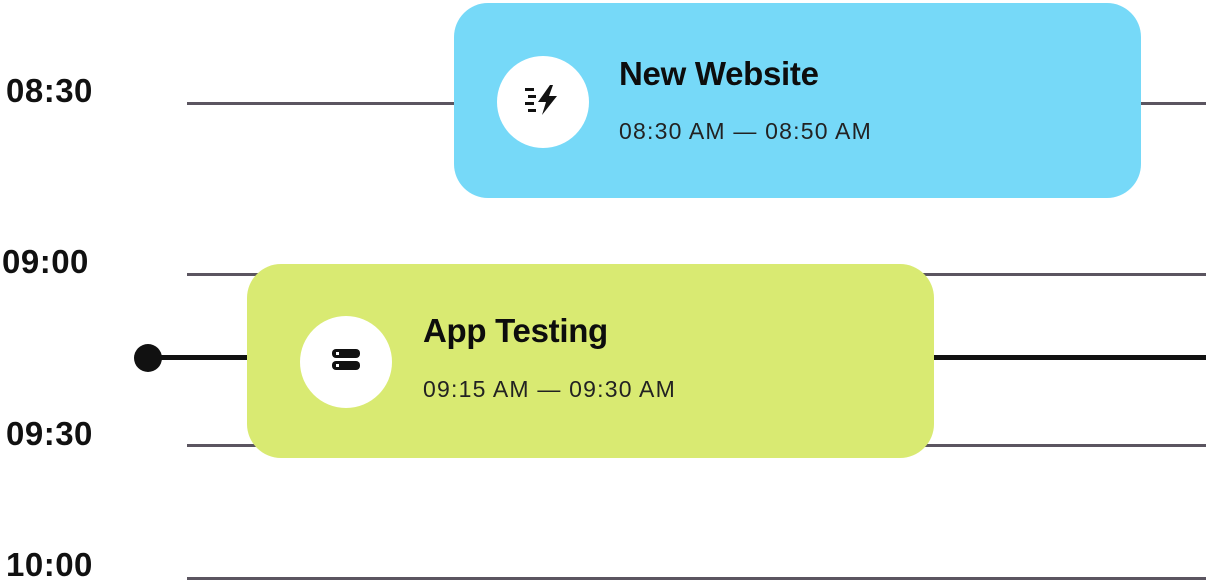 This screenshot has width=1206, height=583. I want to click on server-icon, so click(346, 362).